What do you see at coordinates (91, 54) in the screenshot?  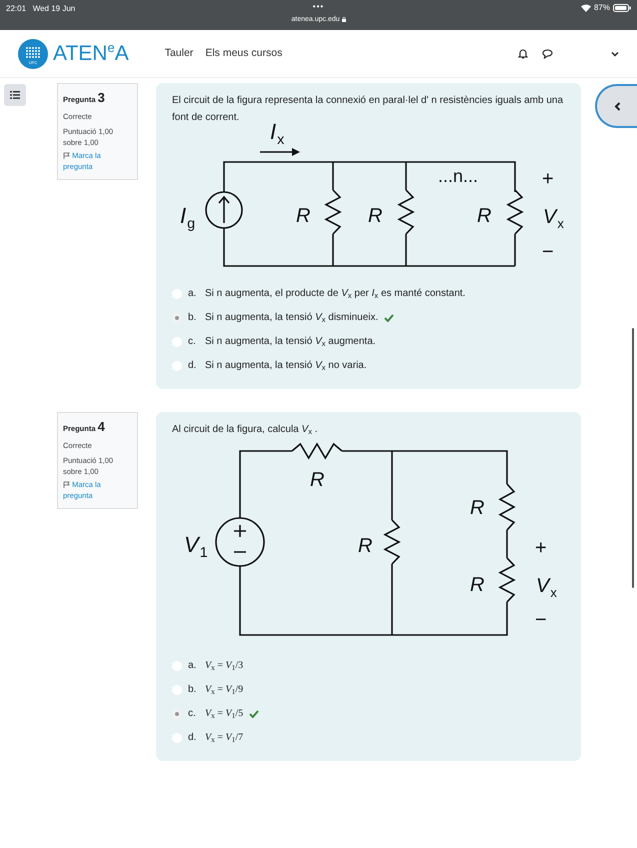 I see `logo-text: ATEN$^{e}$A` at bounding box center [91, 54].